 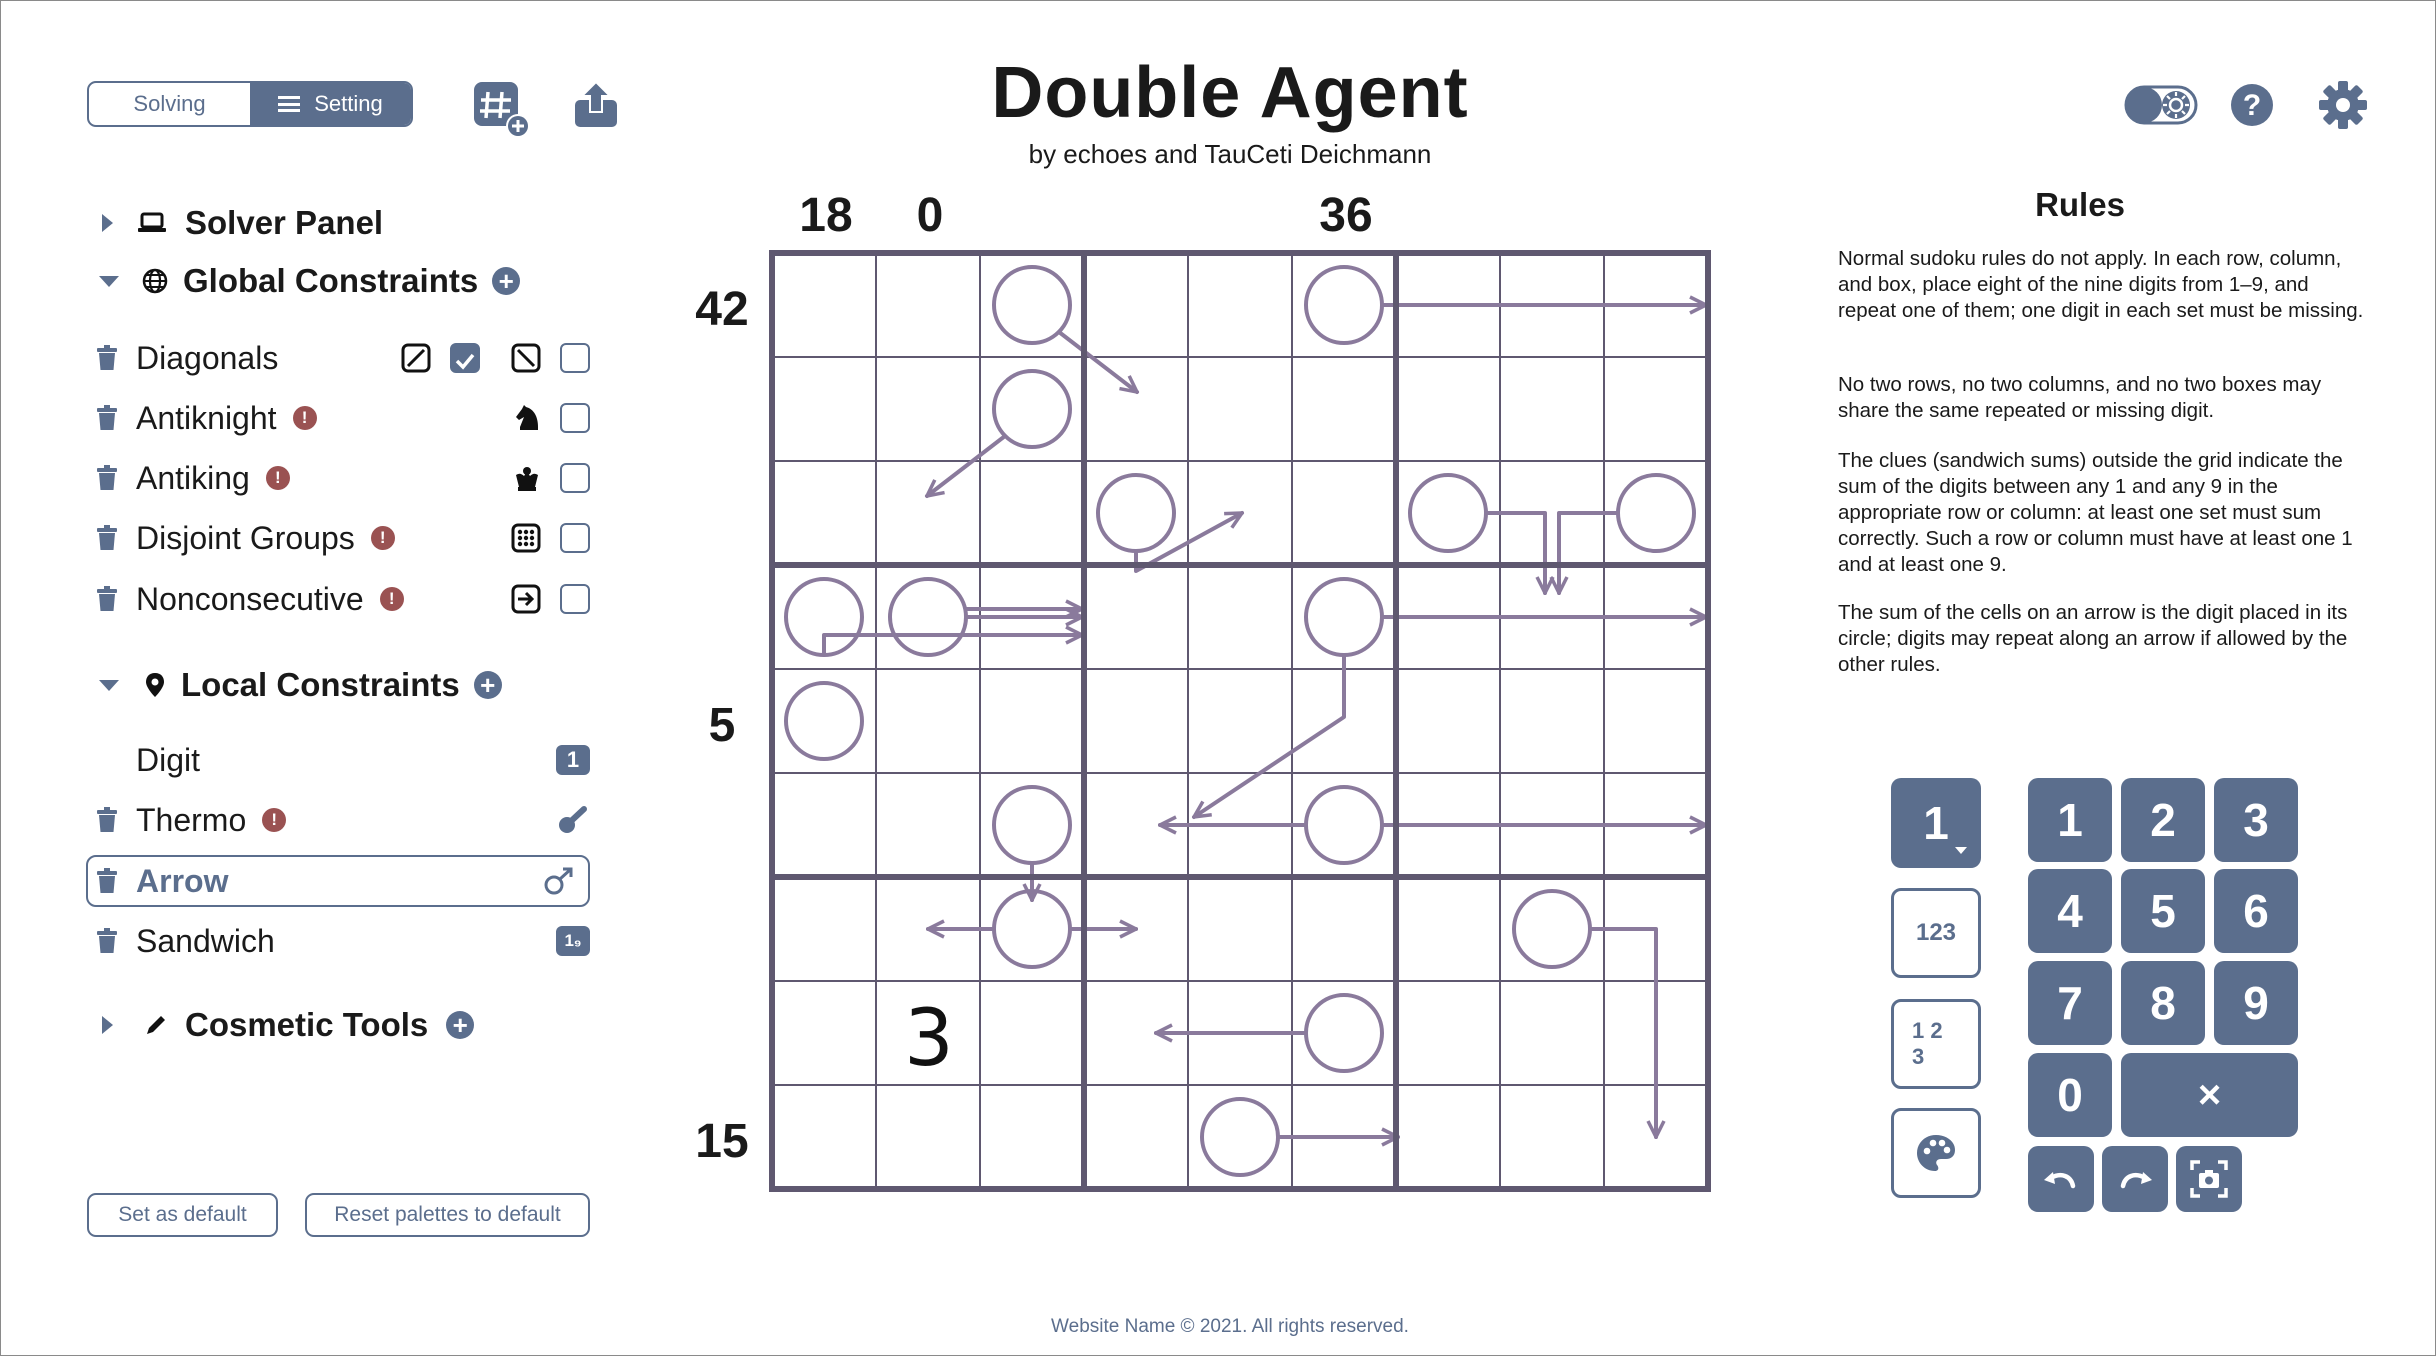 What do you see at coordinates (2163, 820) in the screenshot?
I see `digit-2-button: 2` at bounding box center [2163, 820].